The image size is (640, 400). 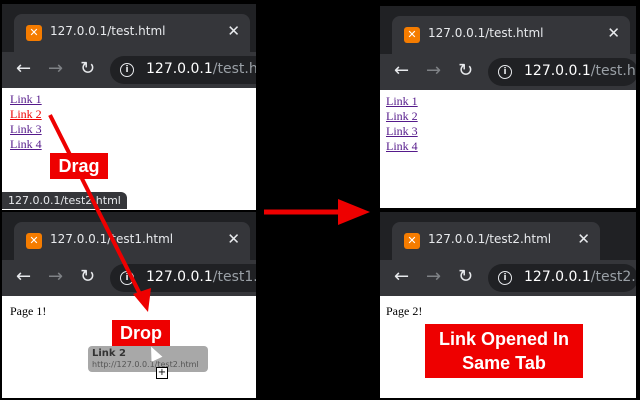 I want to click on result-label-line1: Link Opened In, so click(x=503, y=339).